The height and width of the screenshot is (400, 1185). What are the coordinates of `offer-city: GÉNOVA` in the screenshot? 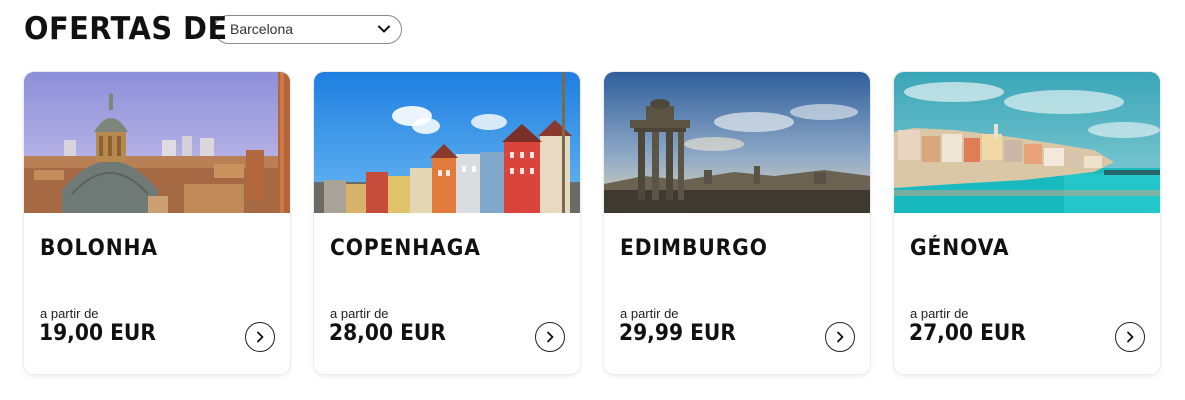 It's located at (960, 248).